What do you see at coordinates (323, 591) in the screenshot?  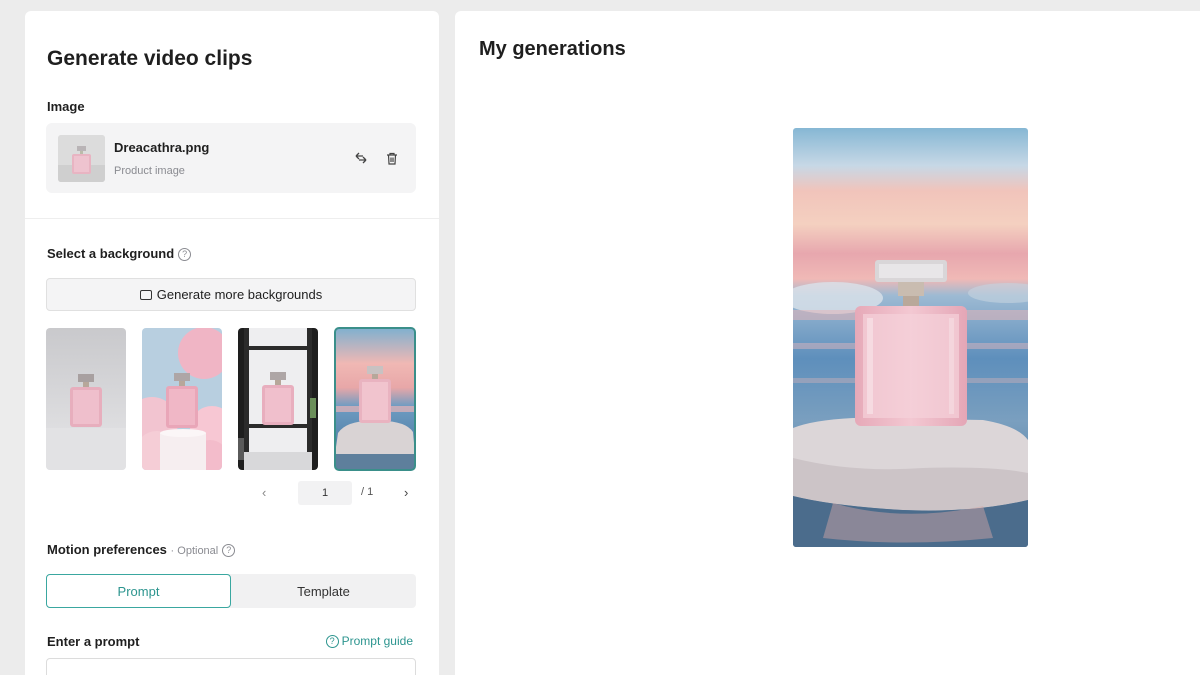 I see `tab-template: Template` at bounding box center [323, 591].